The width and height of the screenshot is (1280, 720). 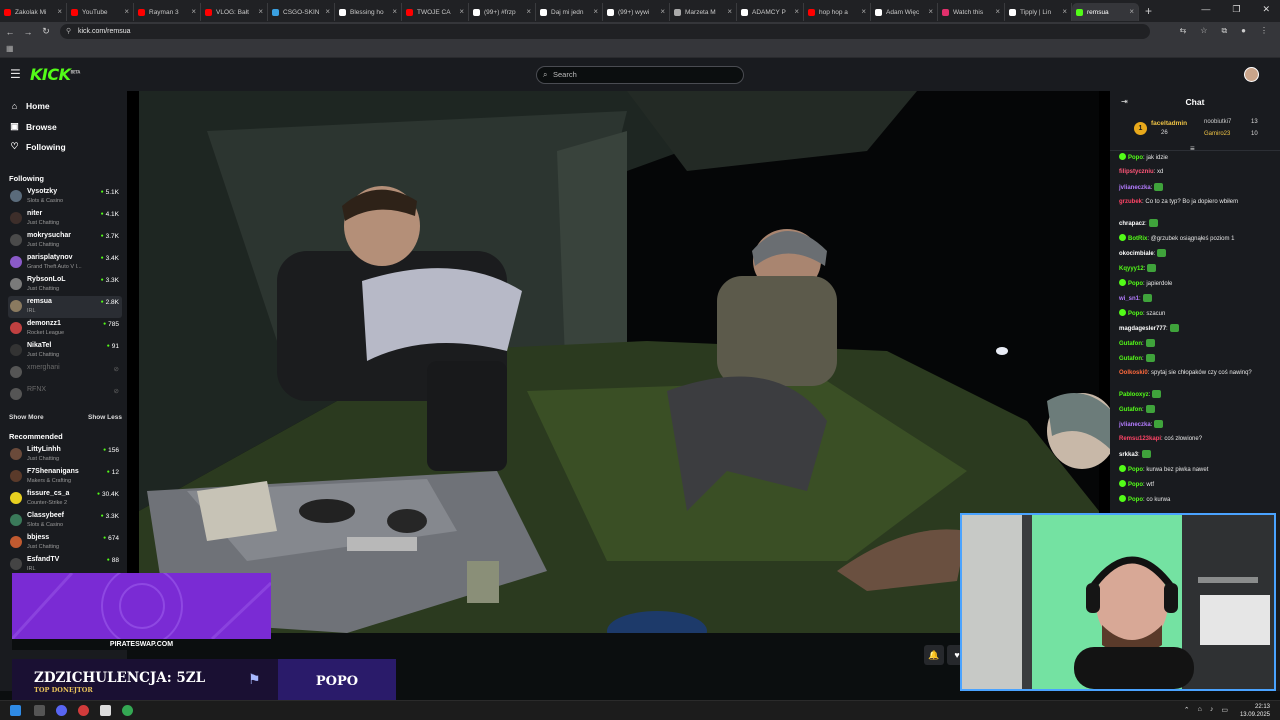 What do you see at coordinates (33, 126) in the screenshot?
I see `nav-browse: ▣ Browse` at bounding box center [33, 126].